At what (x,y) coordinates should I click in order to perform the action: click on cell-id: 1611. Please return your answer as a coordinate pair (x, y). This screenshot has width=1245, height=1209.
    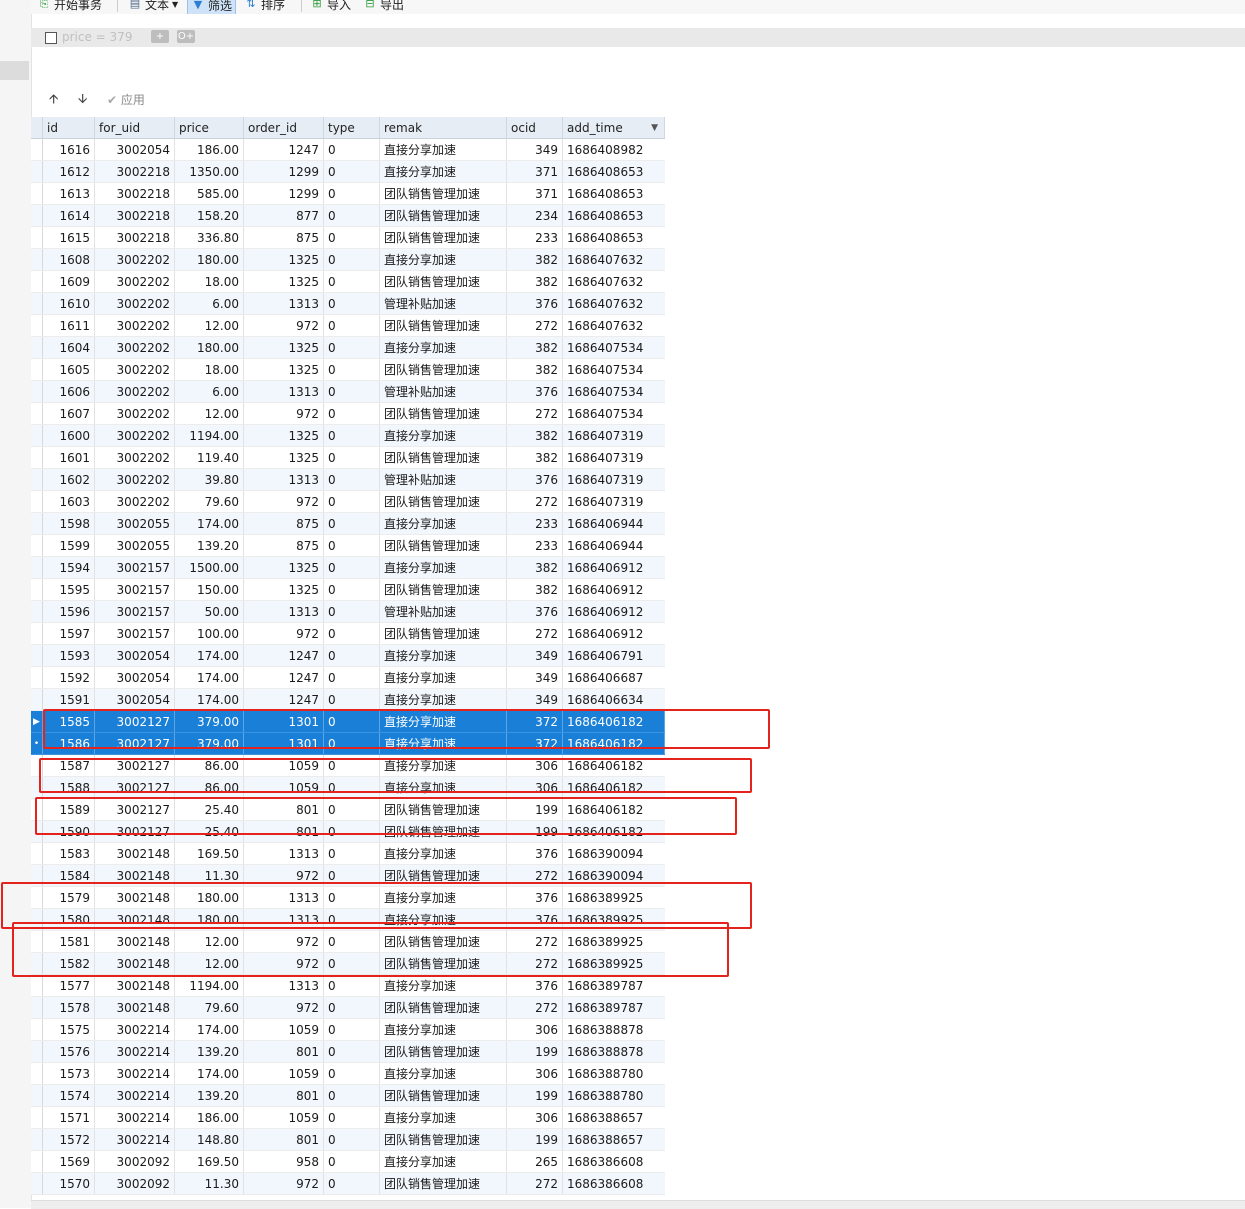
    Looking at the image, I should click on (69, 325).